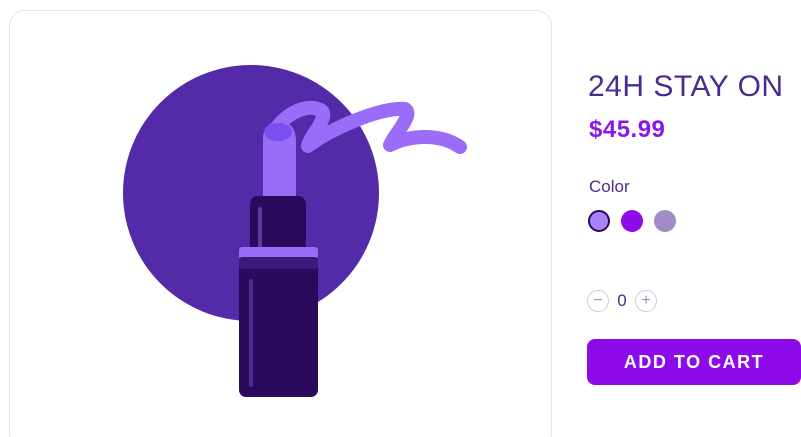 The image size is (801, 437). What do you see at coordinates (694, 362) in the screenshot?
I see `add-to-cart-button: ADD TO CART` at bounding box center [694, 362].